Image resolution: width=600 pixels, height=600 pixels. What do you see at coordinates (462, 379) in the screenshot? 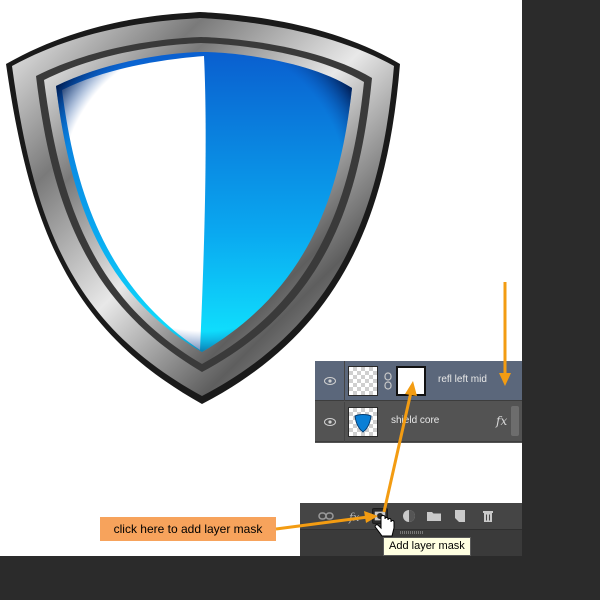
I see `layer-name: refl left mid` at bounding box center [462, 379].